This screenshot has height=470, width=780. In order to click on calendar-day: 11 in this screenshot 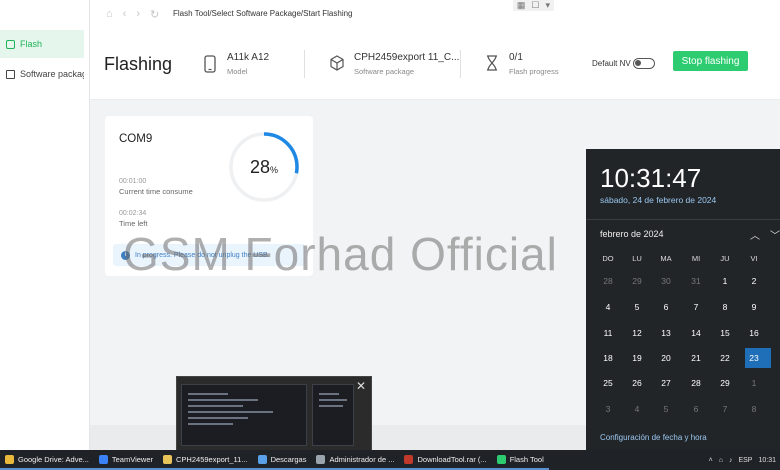, I will do `click(608, 333)`.